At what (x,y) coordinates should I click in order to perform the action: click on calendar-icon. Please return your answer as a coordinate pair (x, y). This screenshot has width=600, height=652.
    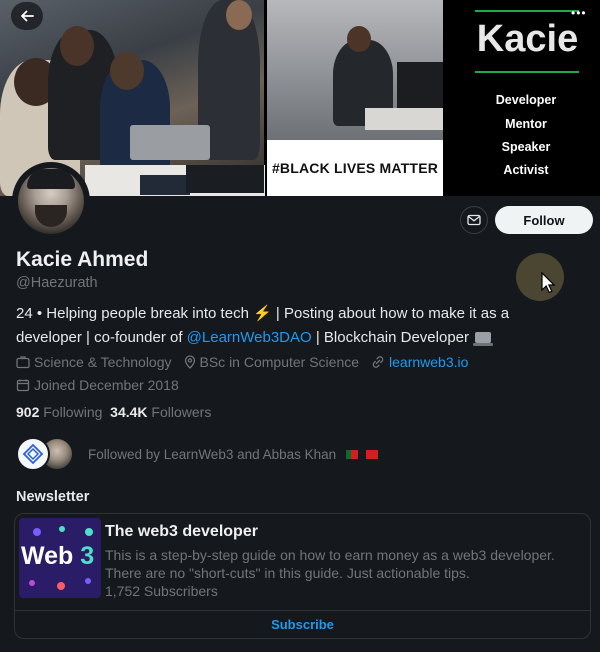
    Looking at the image, I should click on (23, 385).